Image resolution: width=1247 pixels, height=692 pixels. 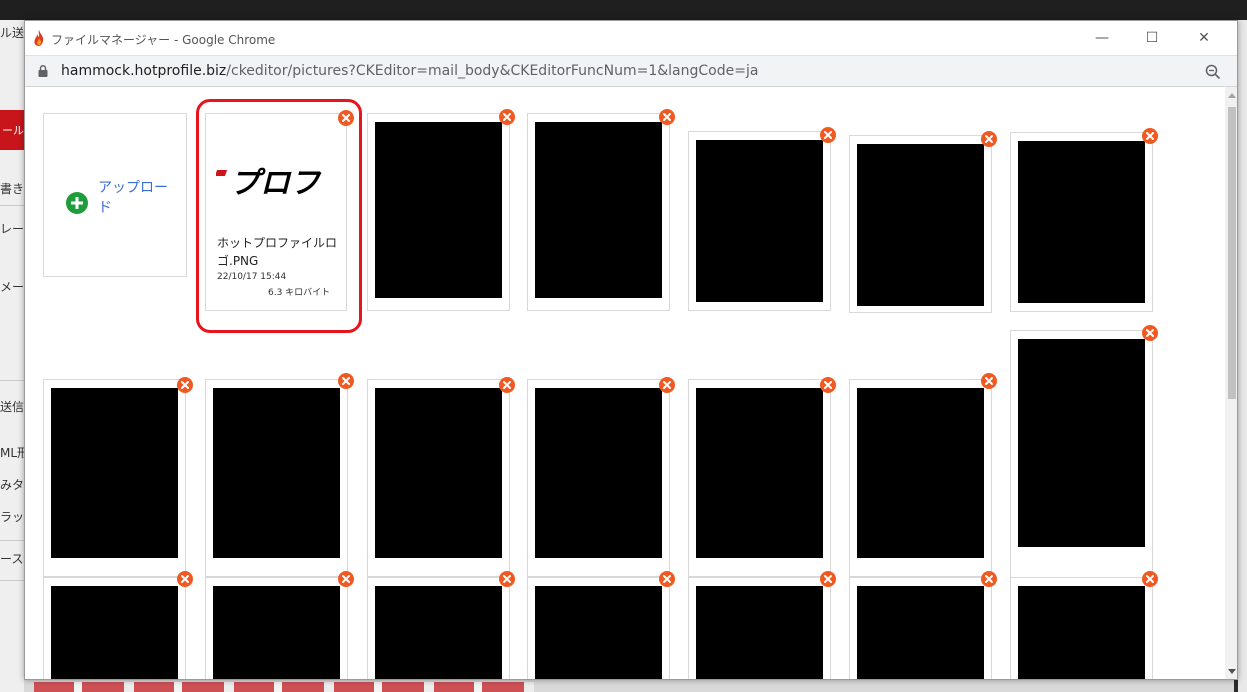 What do you see at coordinates (12, 189) in the screenshot?
I see `background-fragment: 書き` at bounding box center [12, 189].